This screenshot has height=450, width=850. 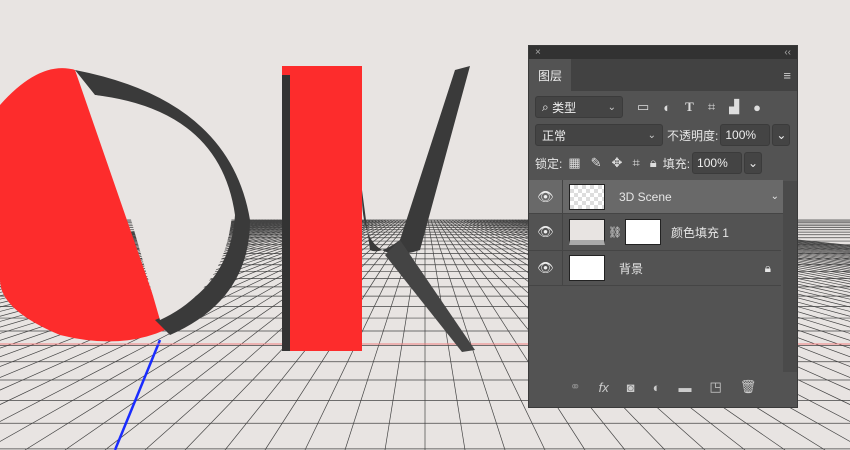 What do you see at coordinates (575, 387) in the screenshot?
I see `link-icon: ⚭` at bounding box center [575, 387].